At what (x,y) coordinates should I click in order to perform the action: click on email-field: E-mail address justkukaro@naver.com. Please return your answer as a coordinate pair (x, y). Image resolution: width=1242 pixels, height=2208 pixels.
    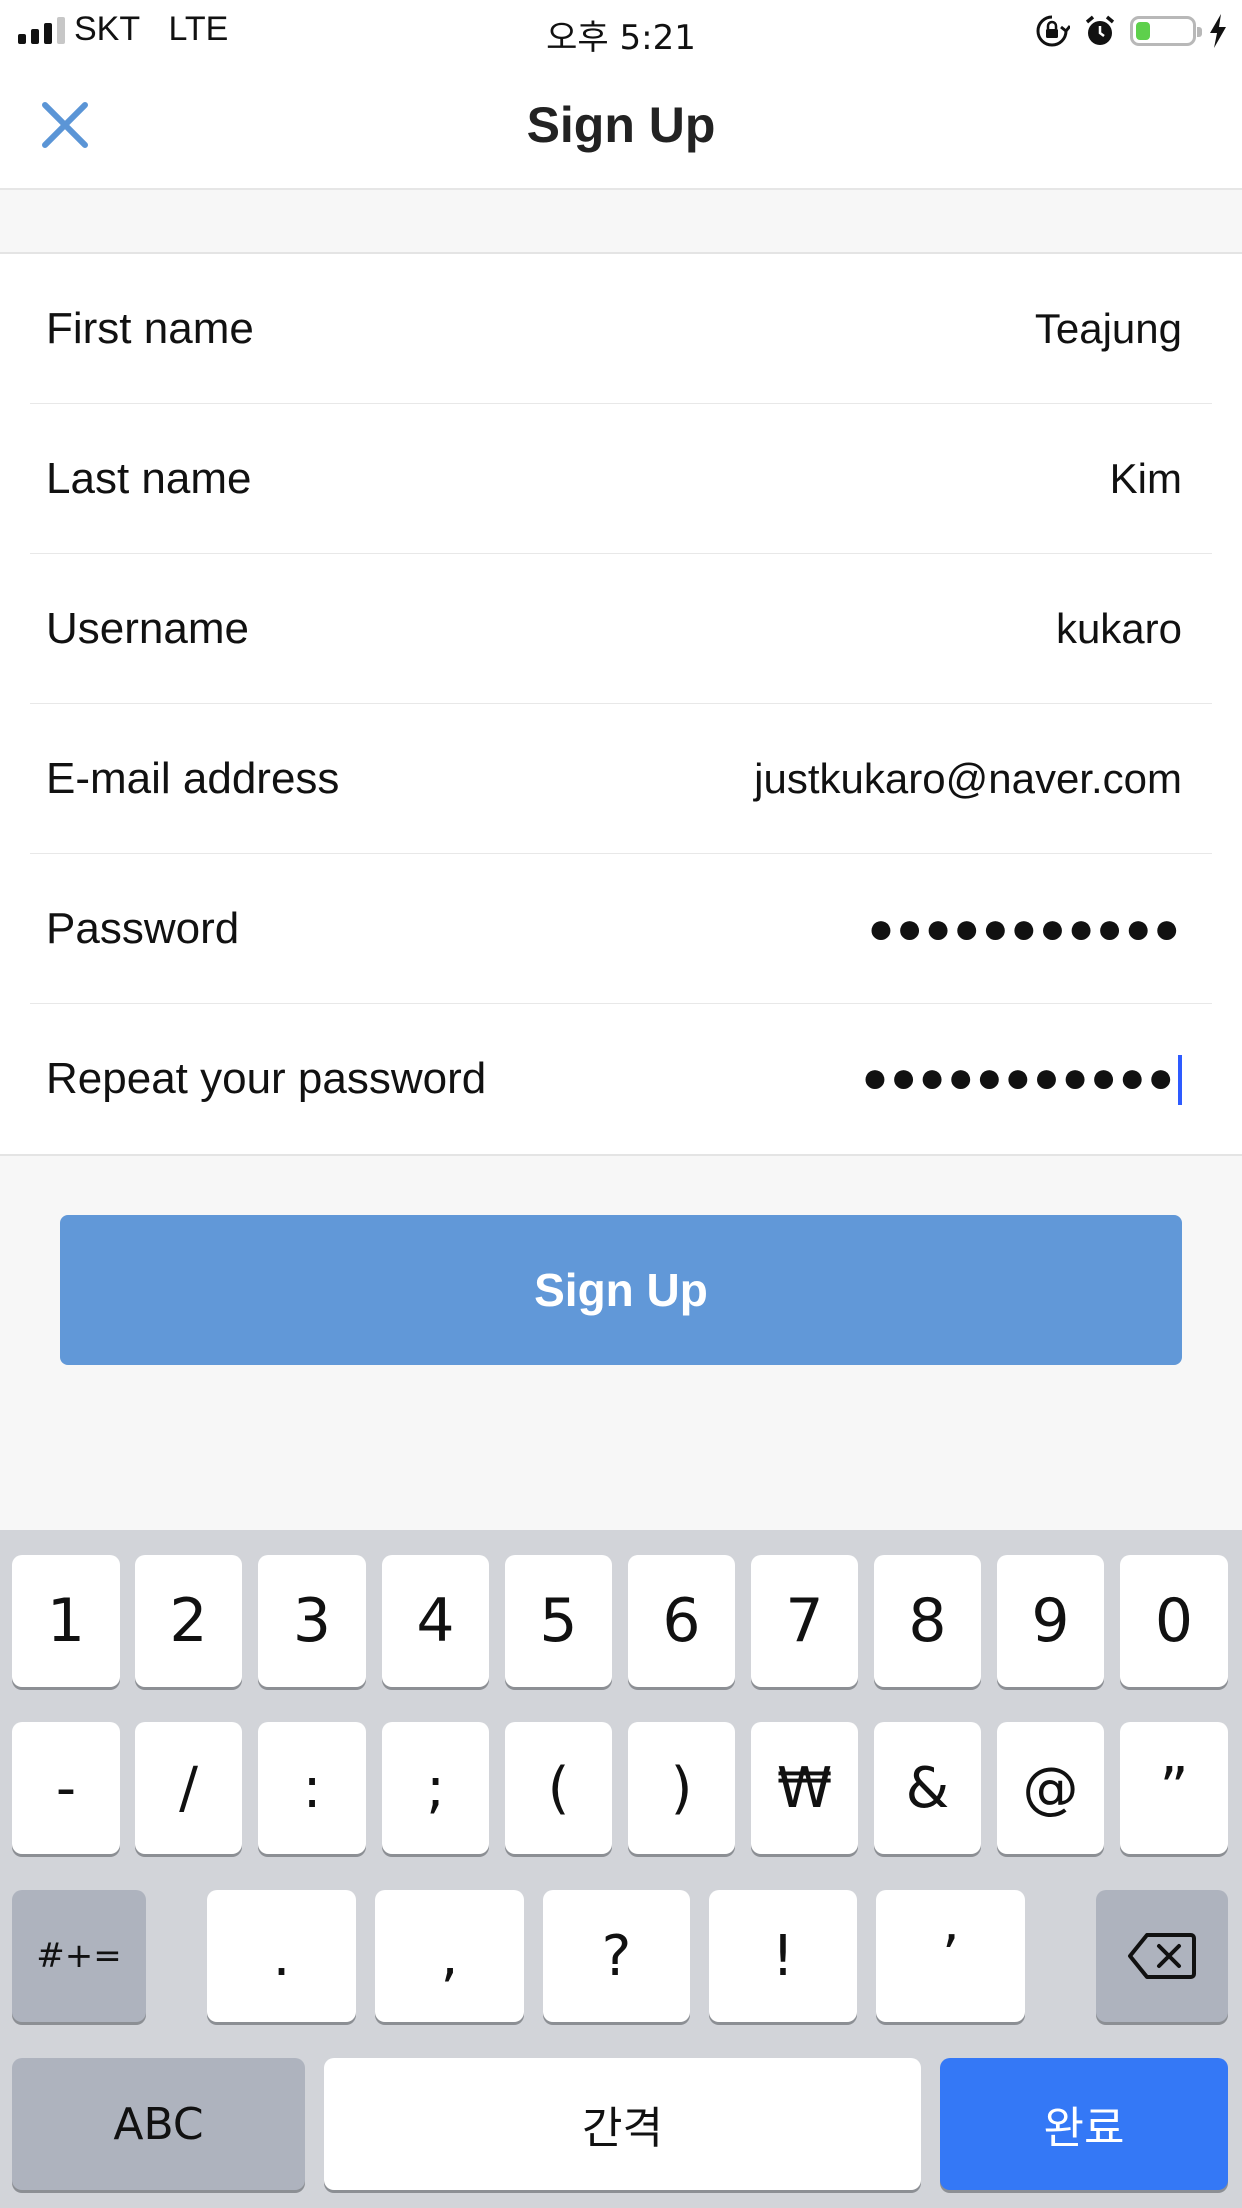
    Looking at the image, I should click on (621, 779).